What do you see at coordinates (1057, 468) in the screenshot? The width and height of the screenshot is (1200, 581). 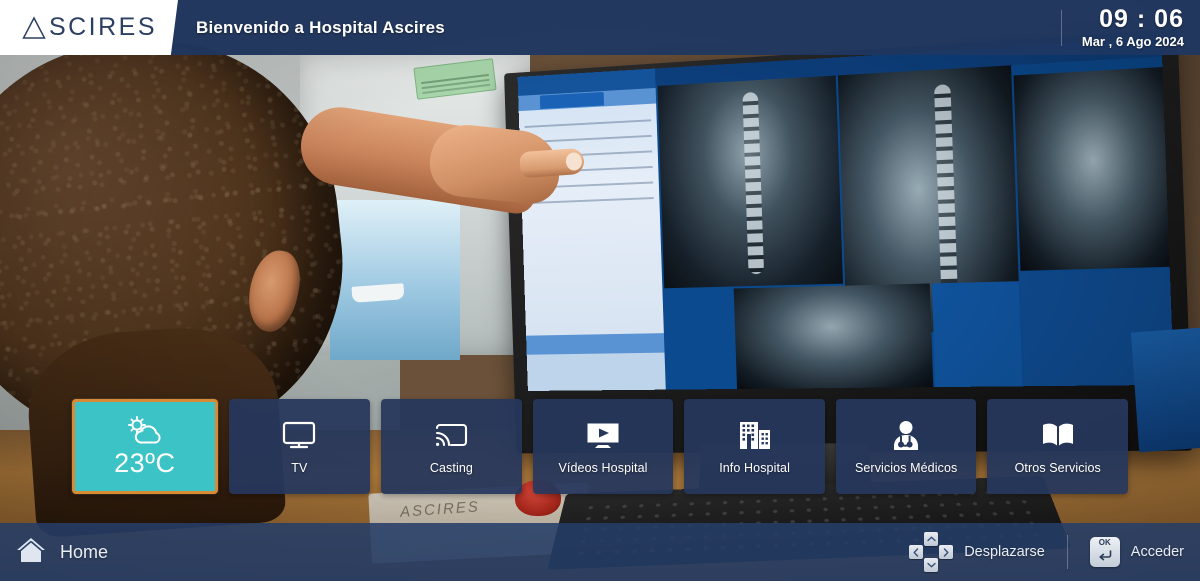 I see `tile-otros-servicios-label: Otros Servicios` at bounding box center [1057, 468].